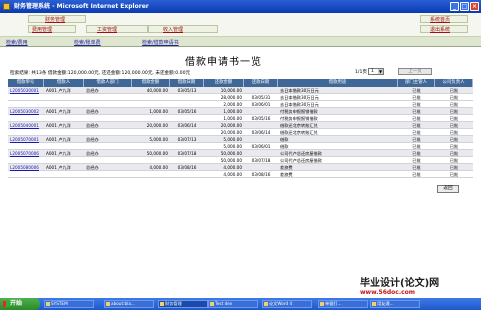 This screenshot has height=310, width=481. Describe the element at coordinates (17, 42) in the screenshot. I see `crumb-expense-search: 检索/费用` at that location.